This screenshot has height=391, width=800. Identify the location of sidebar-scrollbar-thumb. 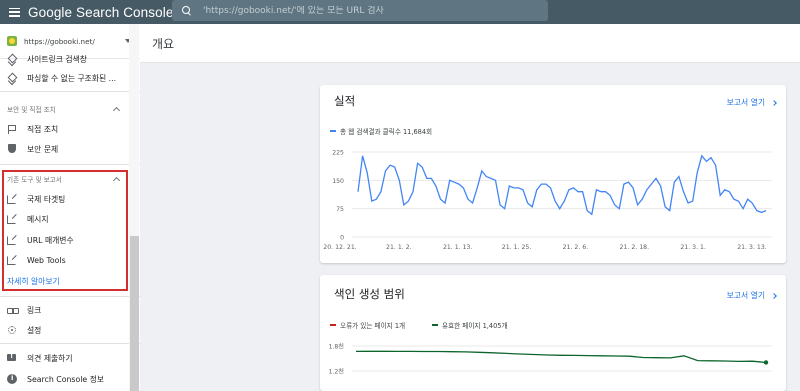
(134, 313).